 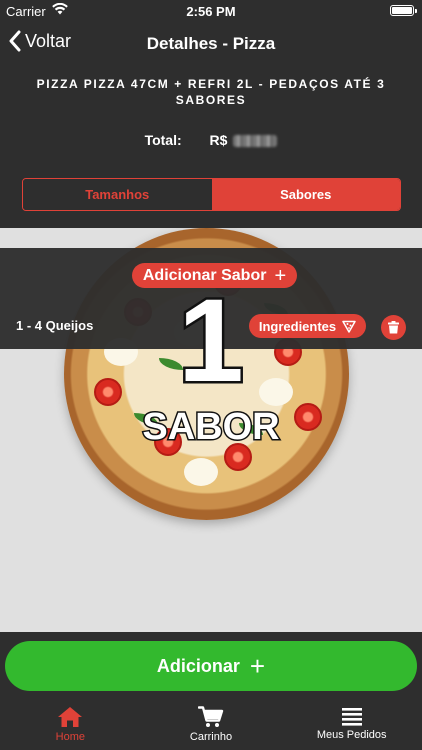 I want to click on currency-symbol: R$, so click(x=218, y=140).